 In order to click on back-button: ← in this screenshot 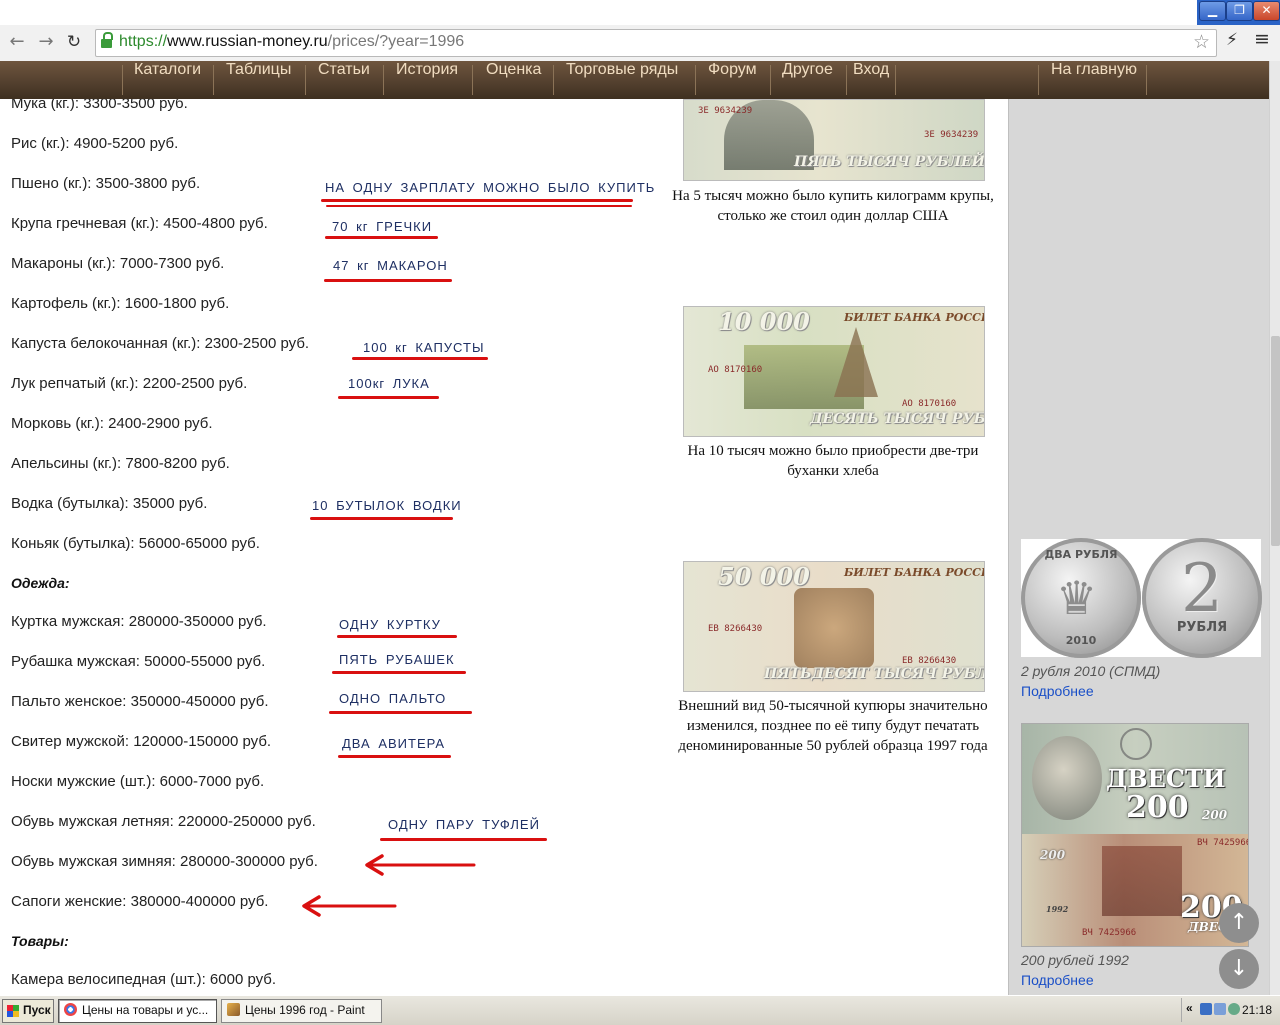, I will do `click(17, 42)`.